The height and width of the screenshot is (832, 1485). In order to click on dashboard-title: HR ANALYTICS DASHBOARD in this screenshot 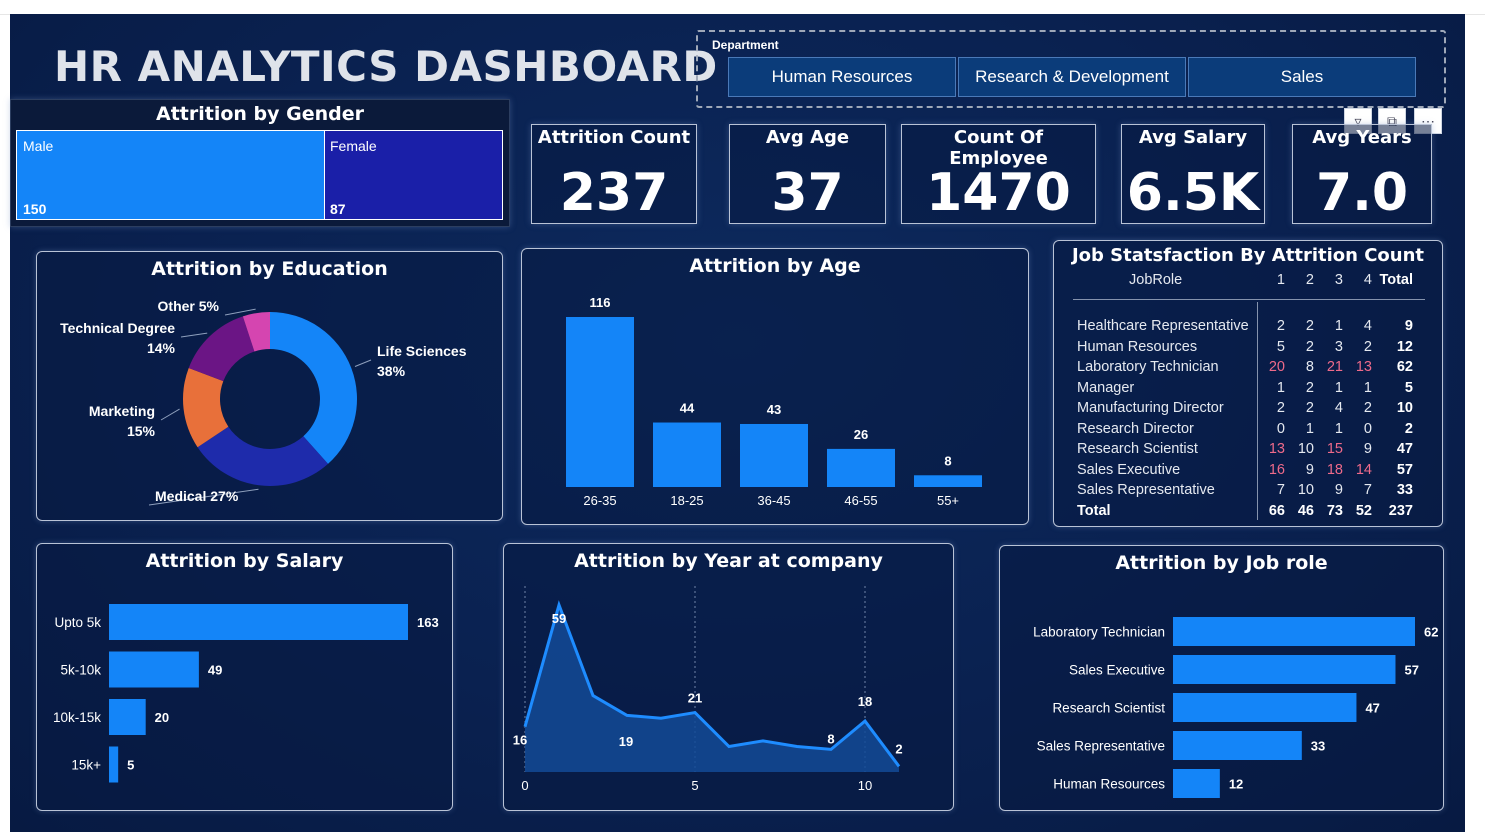, I will do `click(386, 66)`.